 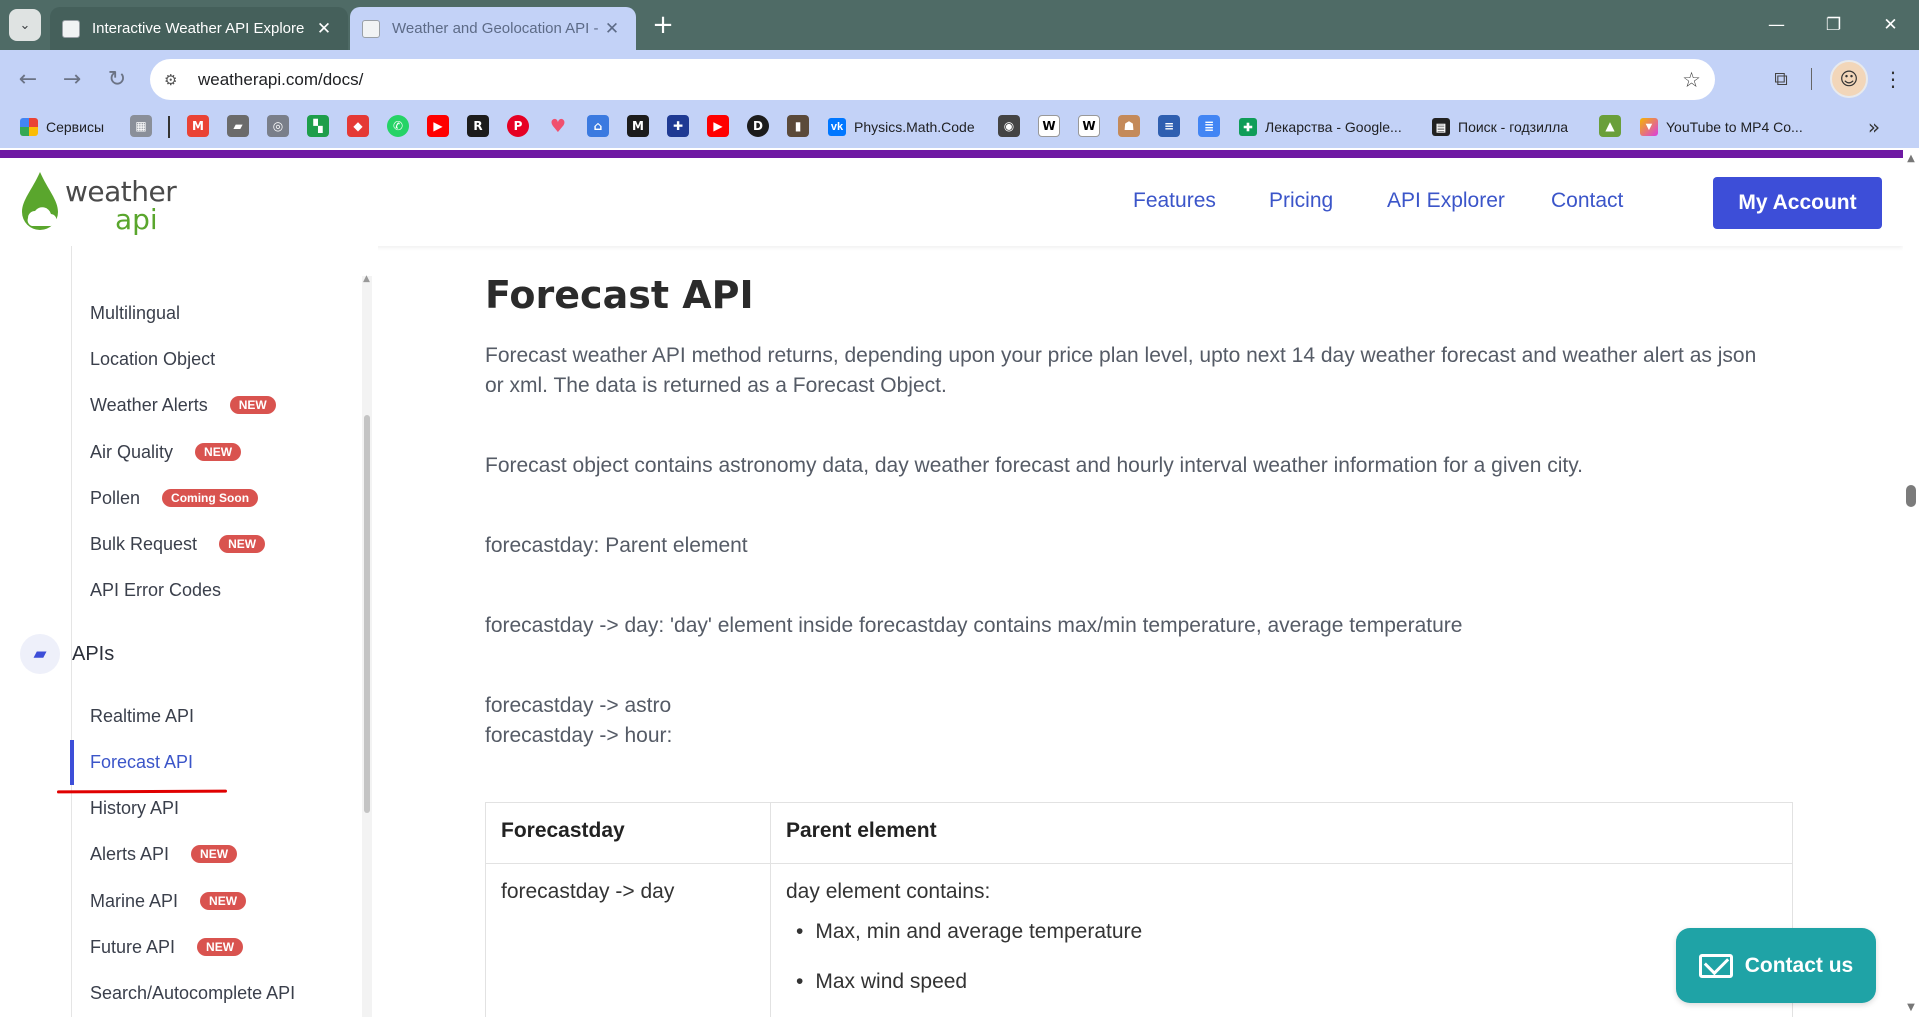 I want to click on bookmark-services: Сервисы, so click(x=62, y=127).